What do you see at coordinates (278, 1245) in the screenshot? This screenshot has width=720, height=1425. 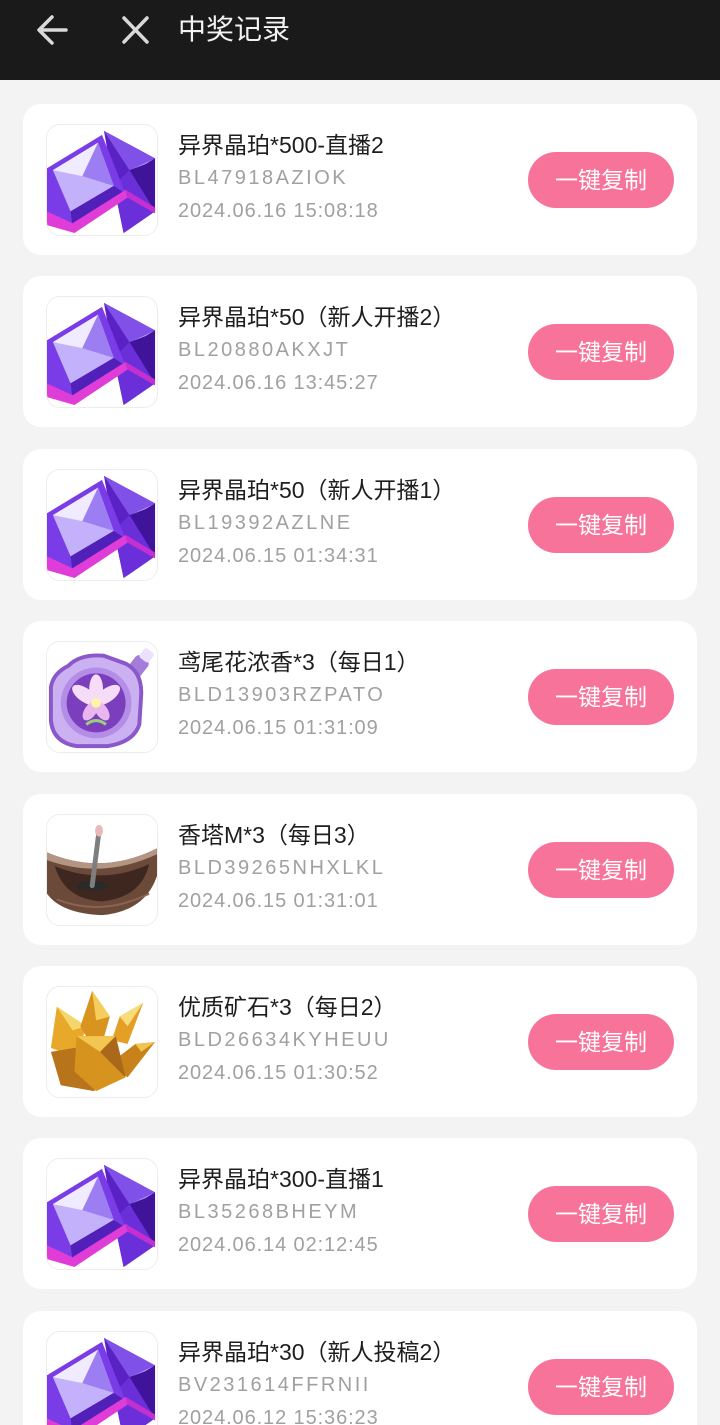 I see `win-time: 2024.06.14 02:12:45` at bounding box center [278, 1245].